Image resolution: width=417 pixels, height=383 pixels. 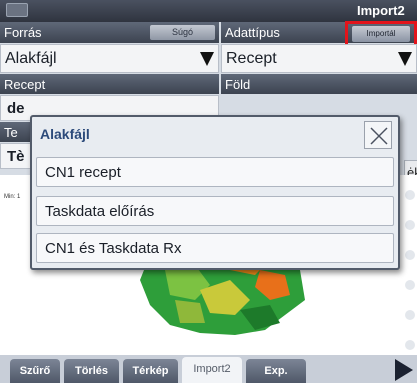 I want to click on close-icon, so click(x=379, y=136).